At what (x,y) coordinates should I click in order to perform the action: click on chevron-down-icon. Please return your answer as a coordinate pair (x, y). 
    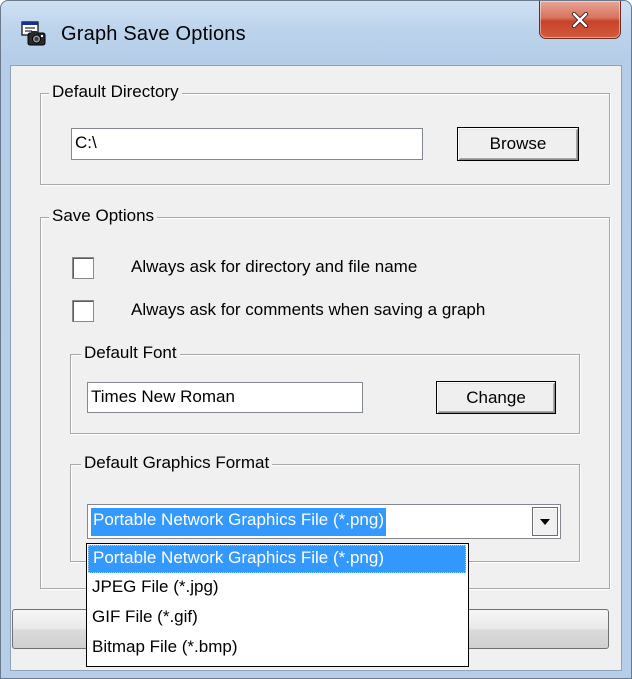
    Looking at the image, I should click on (545, 521).